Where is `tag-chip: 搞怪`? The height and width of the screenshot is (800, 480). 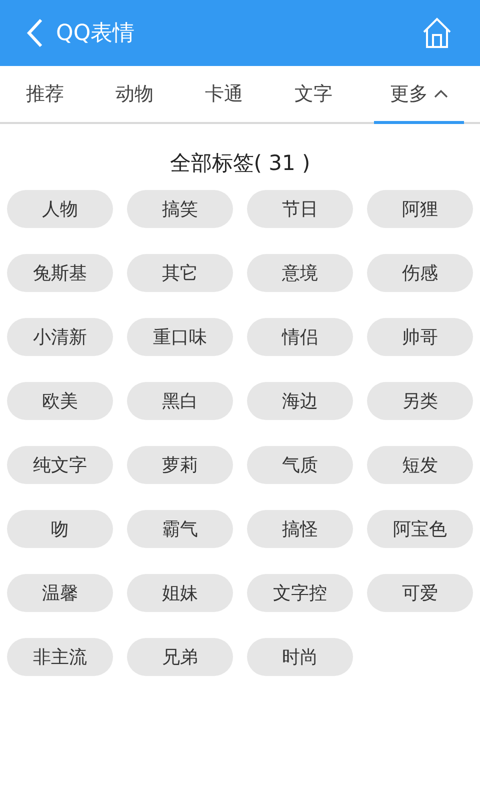 tag-chip: 搞怪 is located at coordinates (300, 529).